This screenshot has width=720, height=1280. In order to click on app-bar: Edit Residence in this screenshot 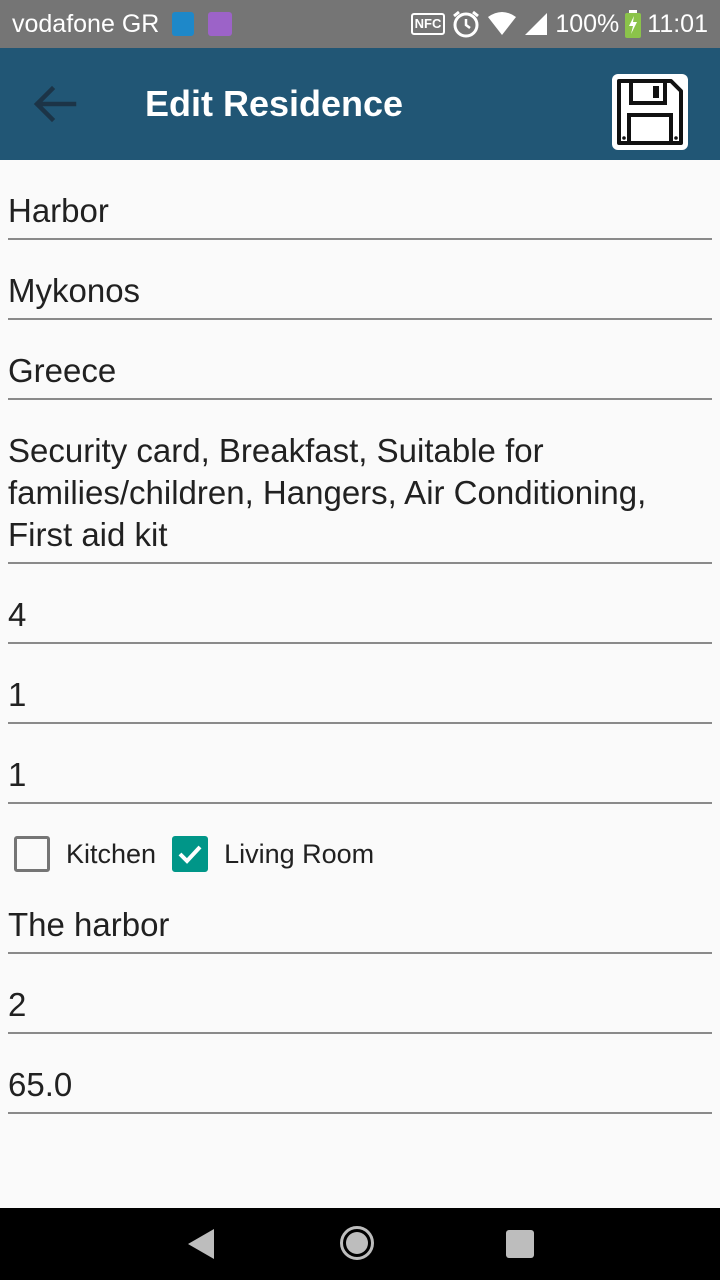, I will do `click(360, 104)`.